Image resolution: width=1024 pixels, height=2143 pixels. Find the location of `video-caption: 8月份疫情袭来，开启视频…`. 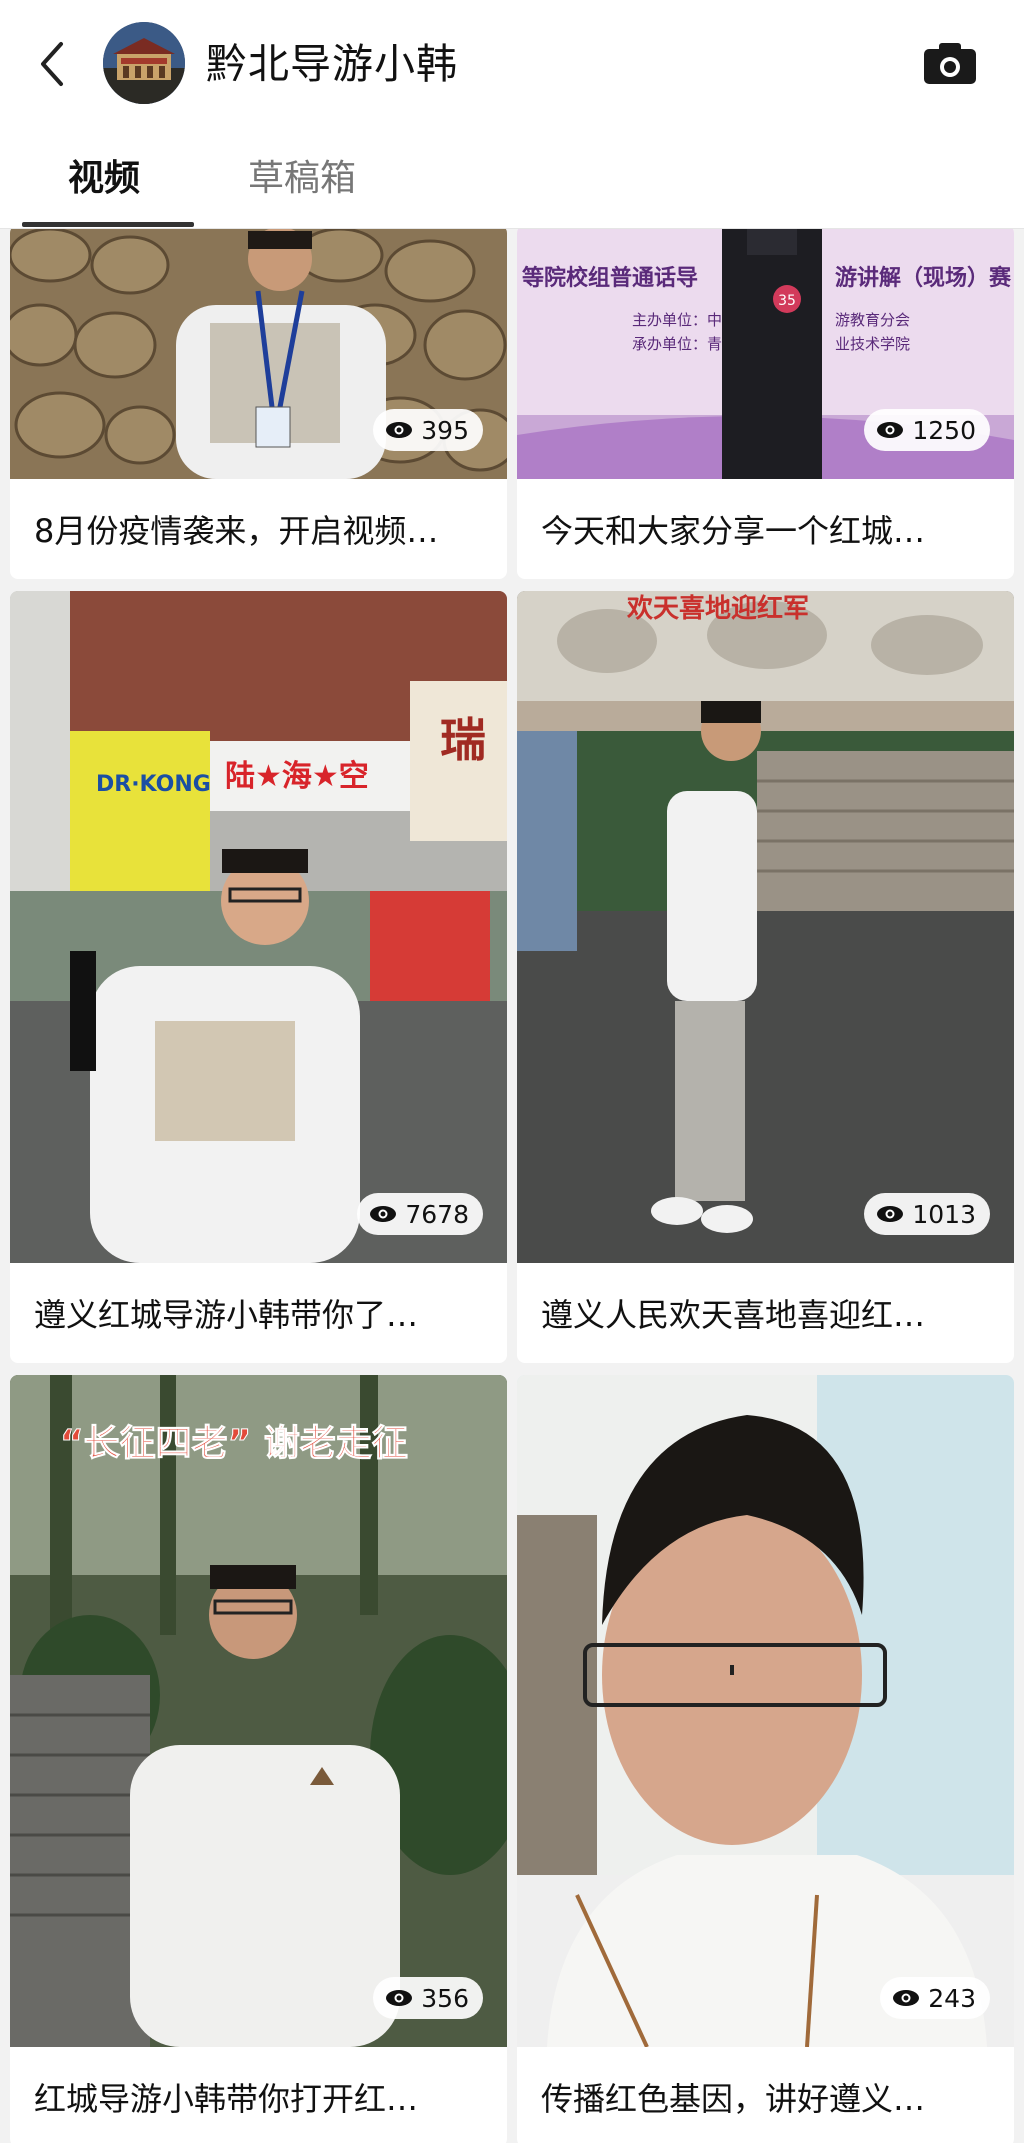

video-caption: 8月份疫情袭来，开启视频… is located at coordinates (258, 529).